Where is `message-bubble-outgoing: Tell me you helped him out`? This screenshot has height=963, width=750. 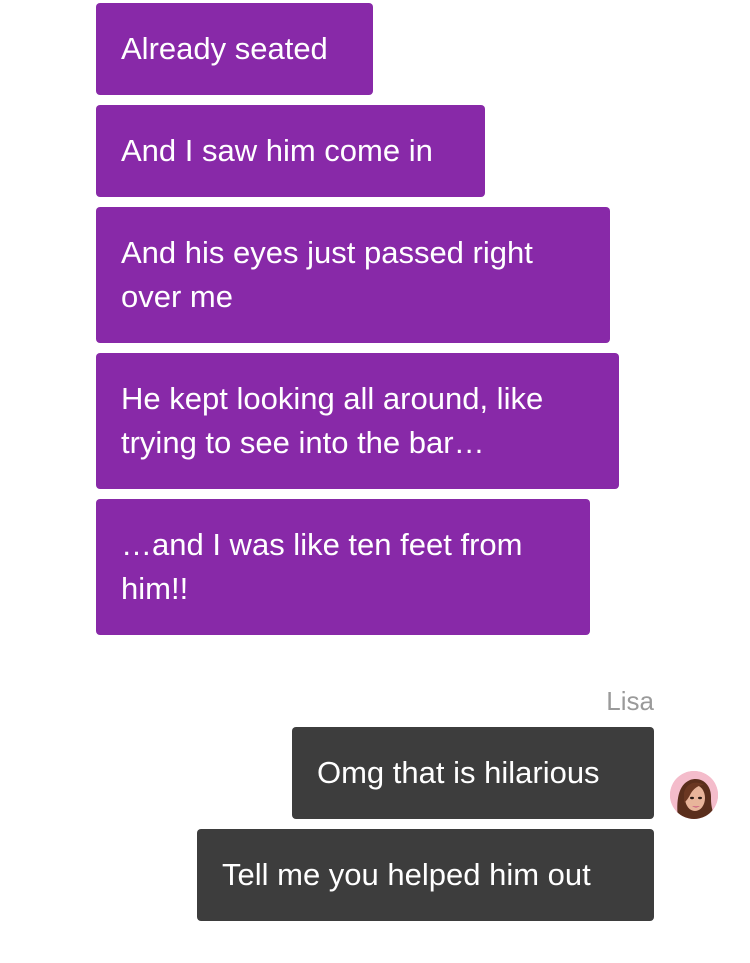 message-bubble-outgoing: Tell me you helped him out is located at coordinates (425, 875).